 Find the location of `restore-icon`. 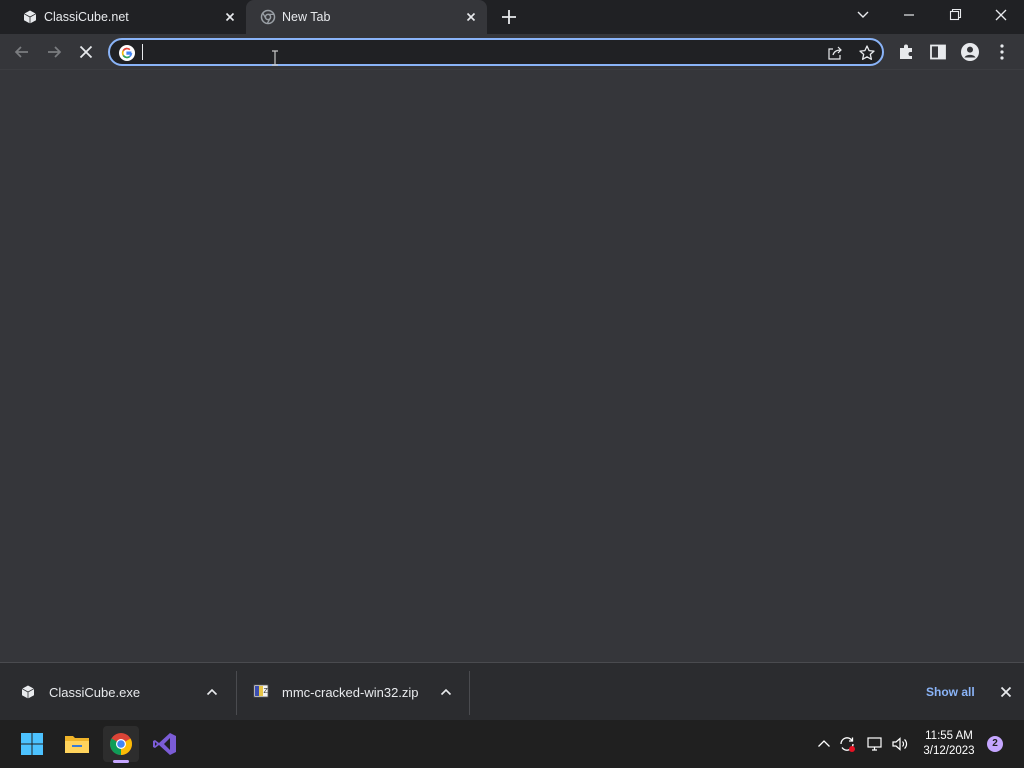

restore-icon is located at coordinates (955, 15).